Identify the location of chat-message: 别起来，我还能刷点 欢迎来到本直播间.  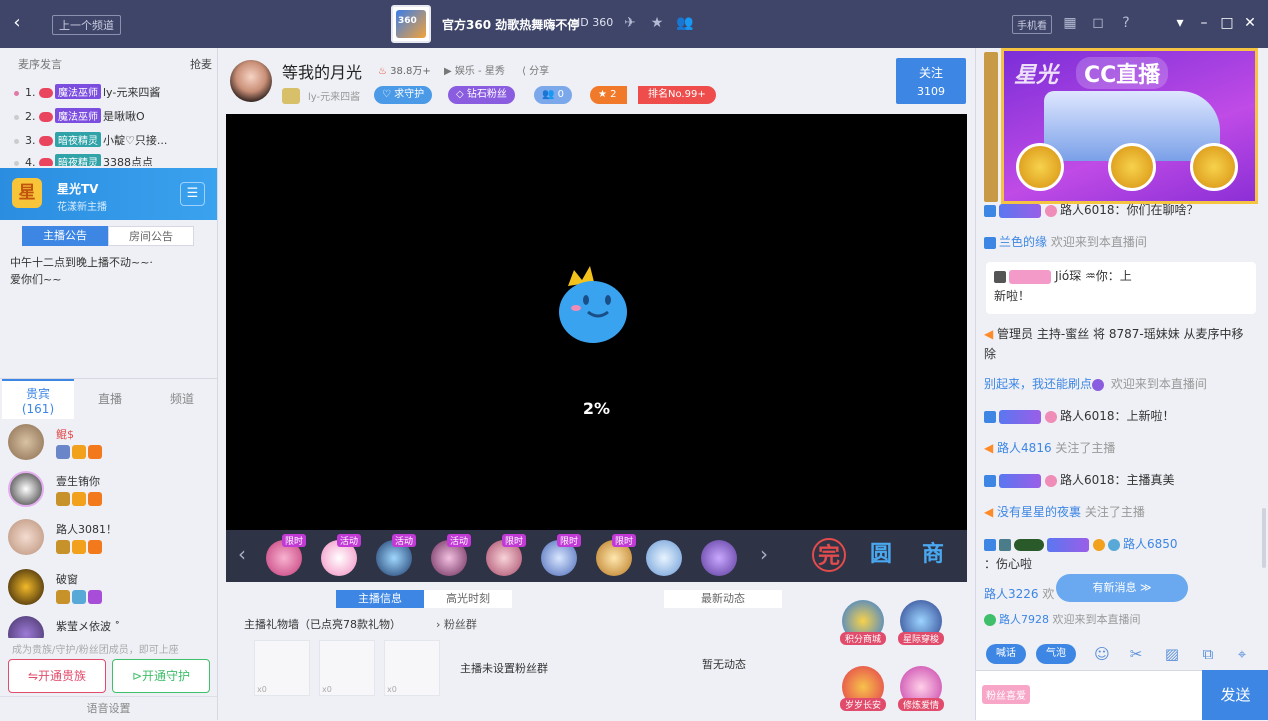
(1119, 384).